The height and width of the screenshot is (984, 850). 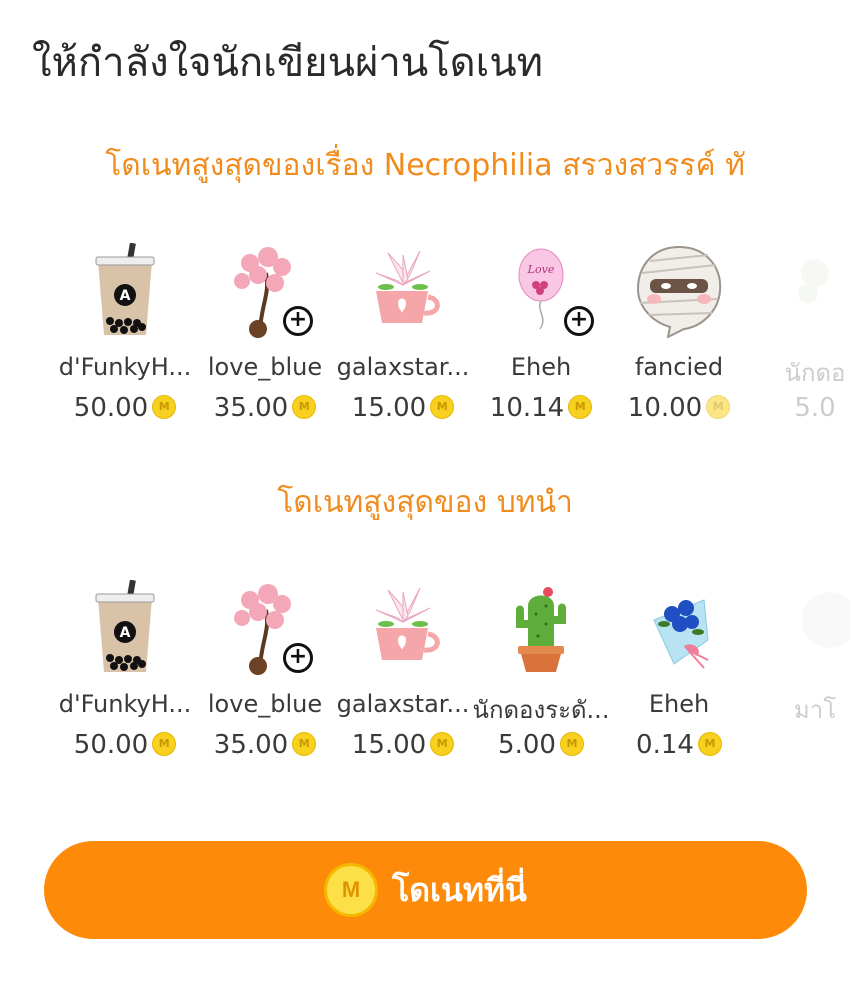 I want to click on donor-name: มาโ, so click(x=815, y=710).